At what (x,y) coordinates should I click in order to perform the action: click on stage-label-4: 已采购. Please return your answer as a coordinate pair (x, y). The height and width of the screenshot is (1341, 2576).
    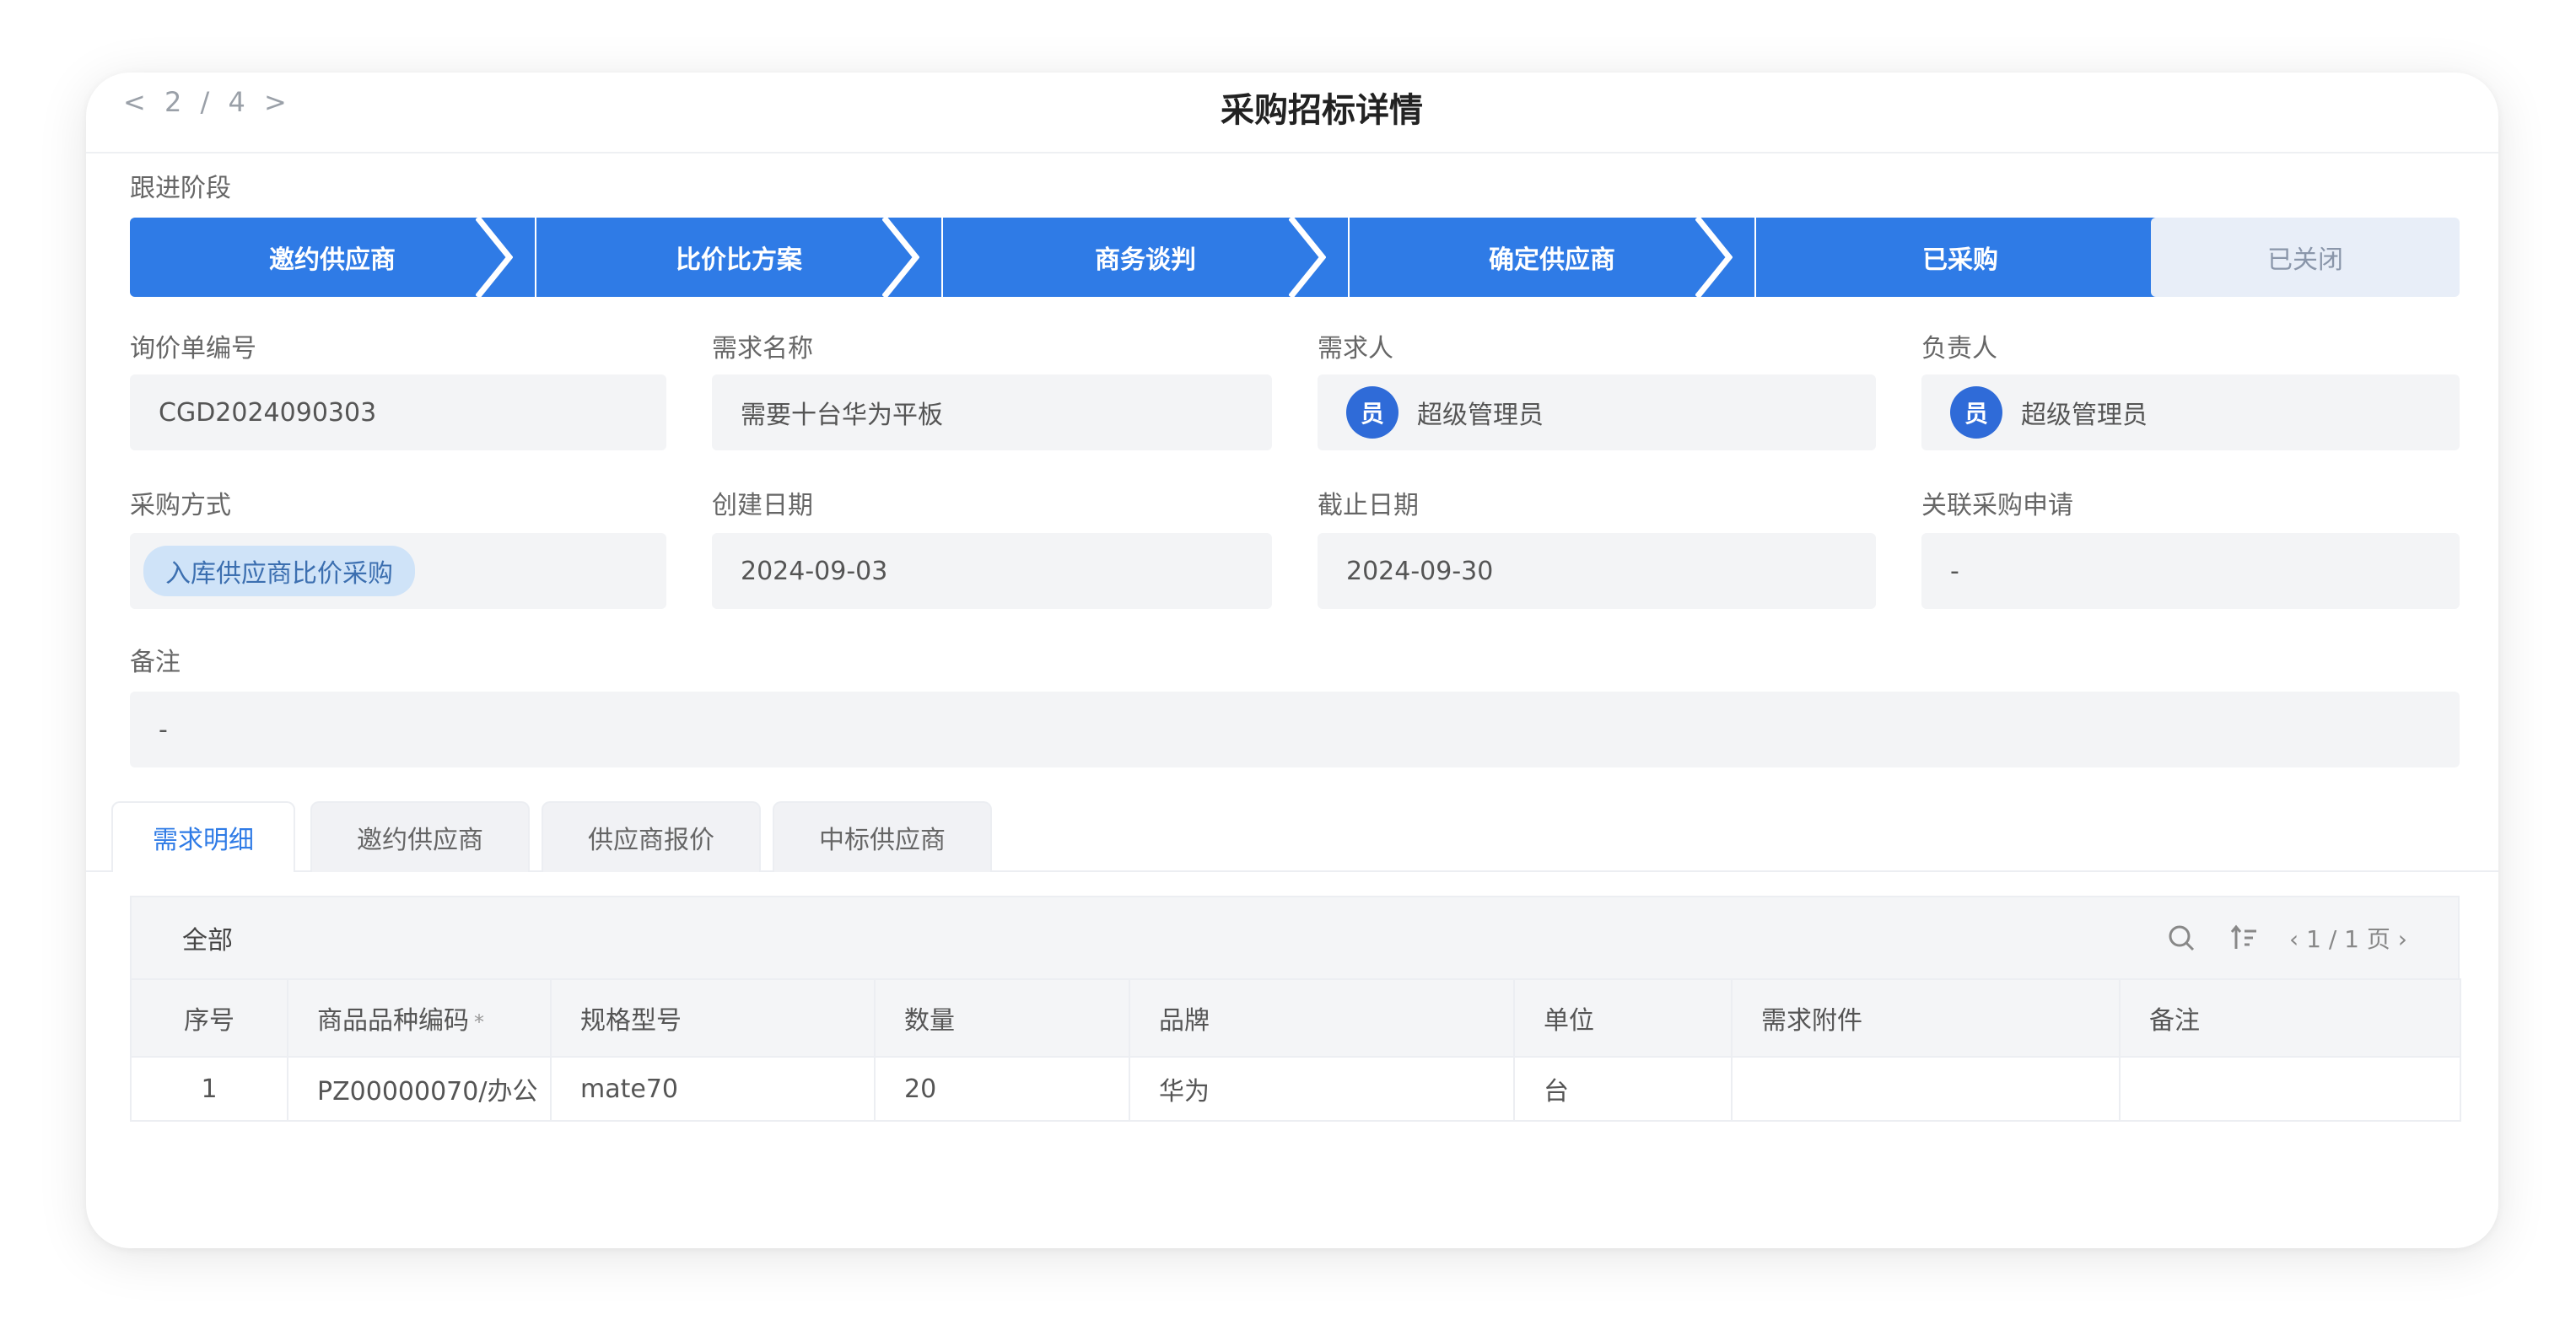
    Looking at the image, I should click on (1960, 260).